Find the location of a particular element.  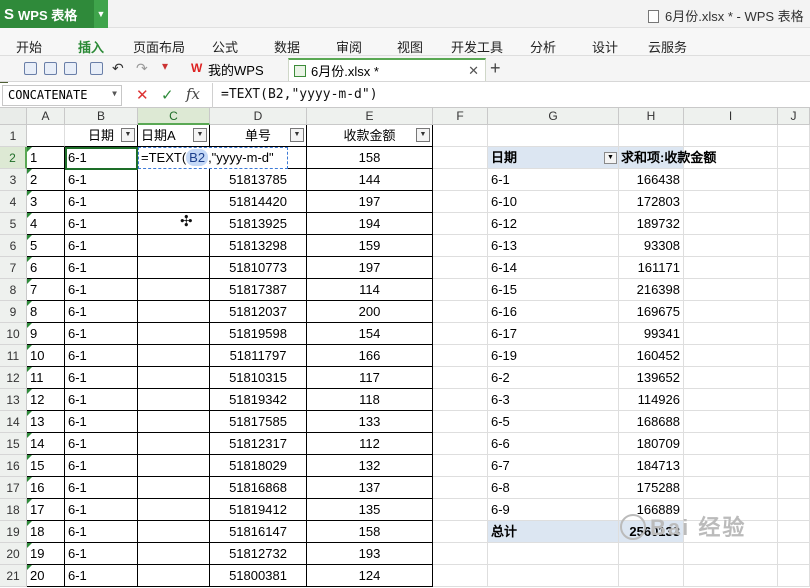

cell-E: 114 is located at coordinates (370, 290).